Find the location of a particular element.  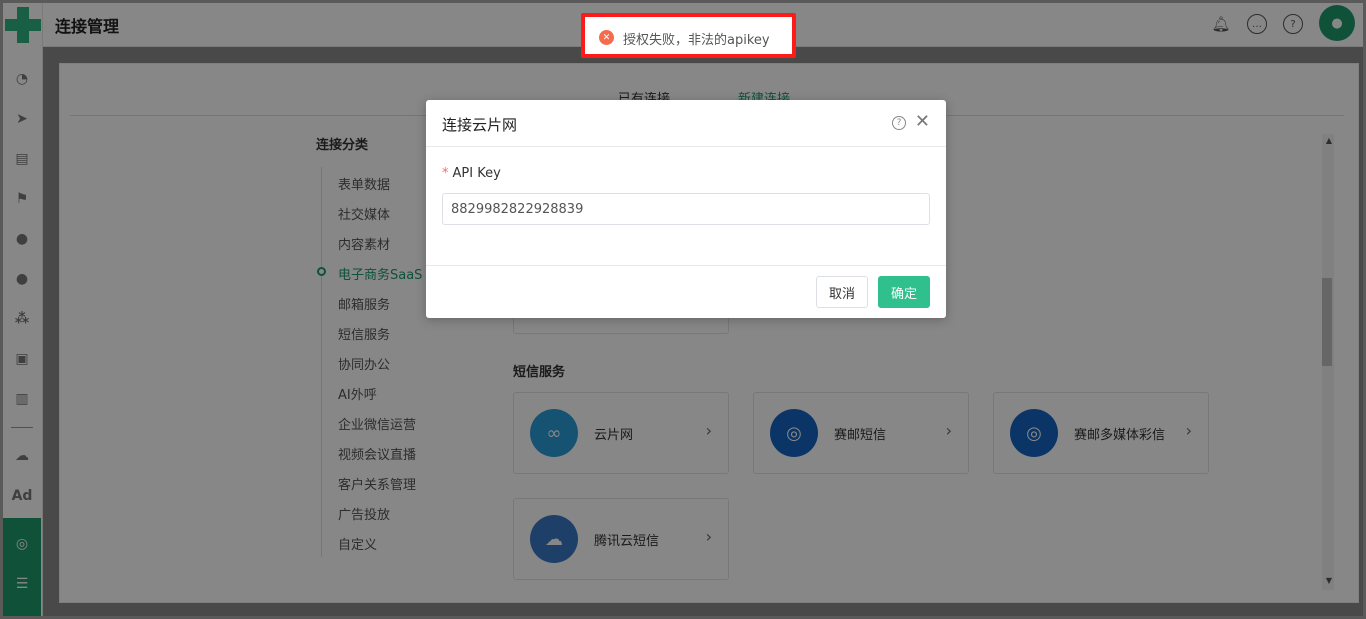

dialog-footer-divider is located at coordinates (686, 265).